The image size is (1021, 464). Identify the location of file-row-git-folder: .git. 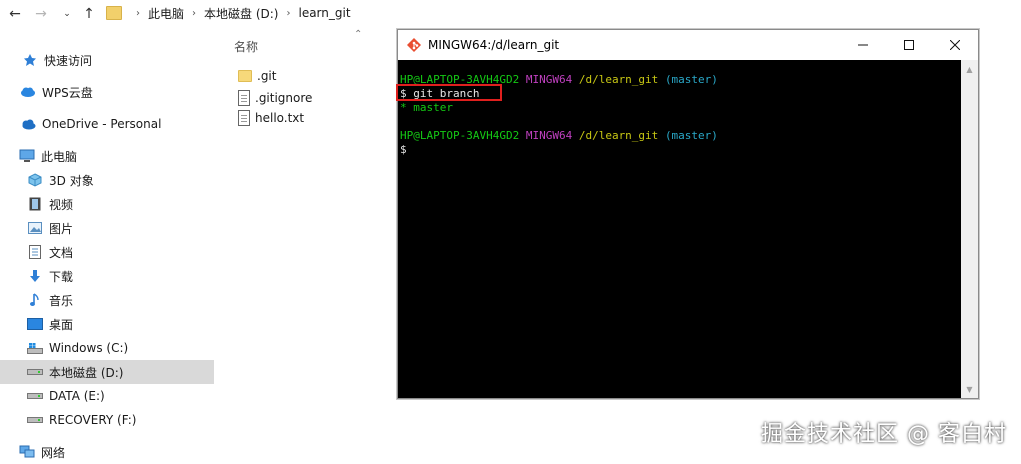
(257, 76).